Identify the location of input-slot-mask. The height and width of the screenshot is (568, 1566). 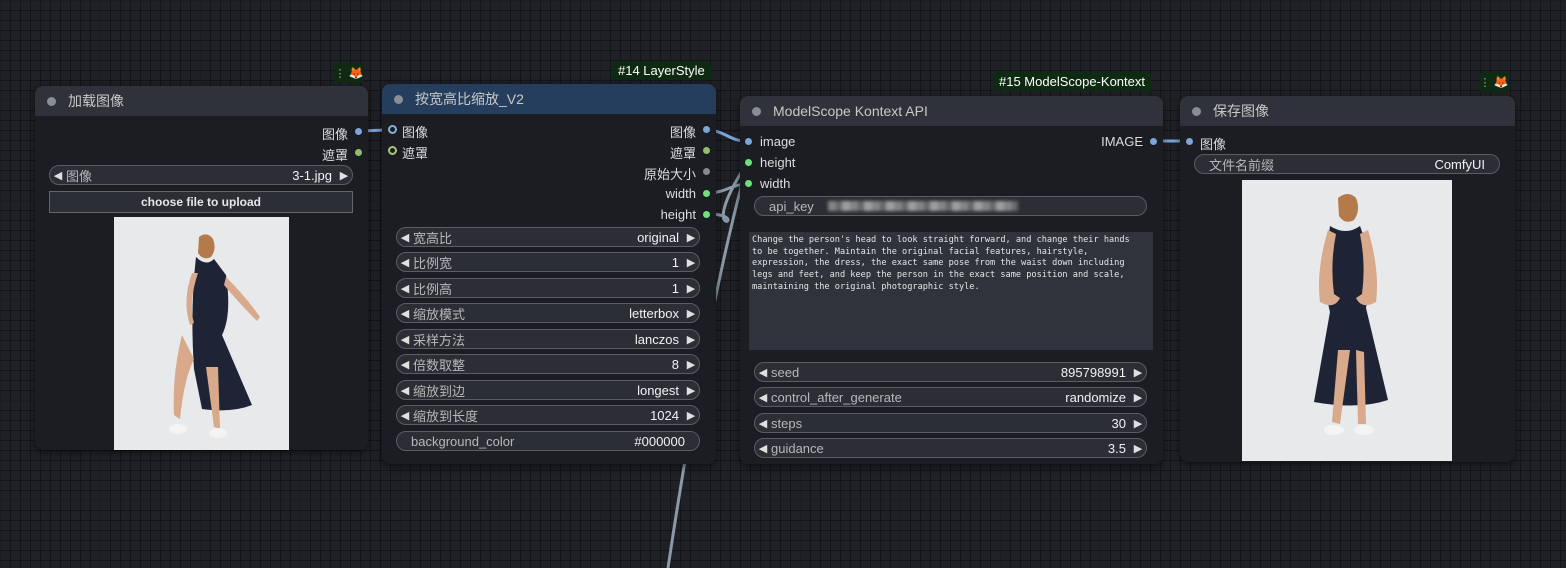
(392, 150).